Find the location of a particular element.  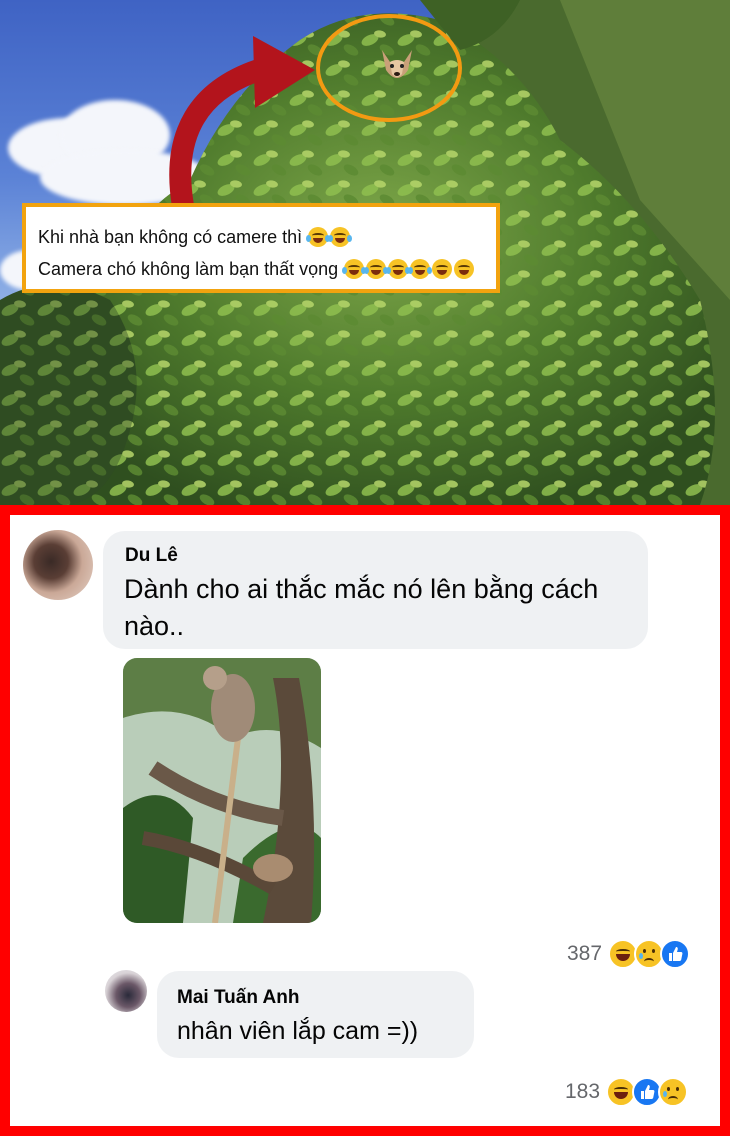

highlight-circle is located at coordinates (389, 68).